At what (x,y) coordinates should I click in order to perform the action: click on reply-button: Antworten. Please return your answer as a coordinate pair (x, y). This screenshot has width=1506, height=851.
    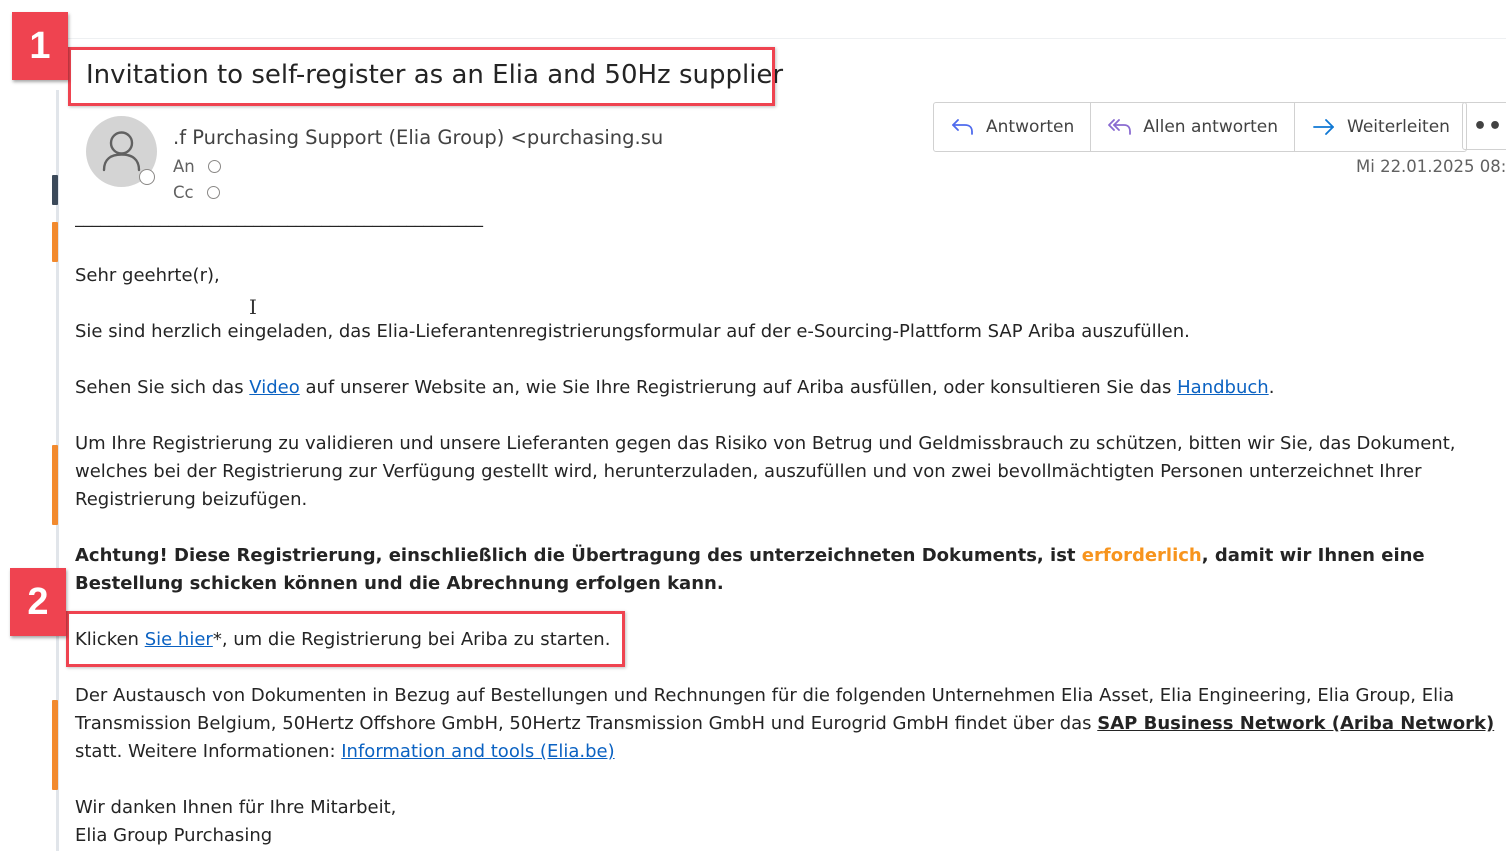
    Looking at the image, I should click on (1013, 127).